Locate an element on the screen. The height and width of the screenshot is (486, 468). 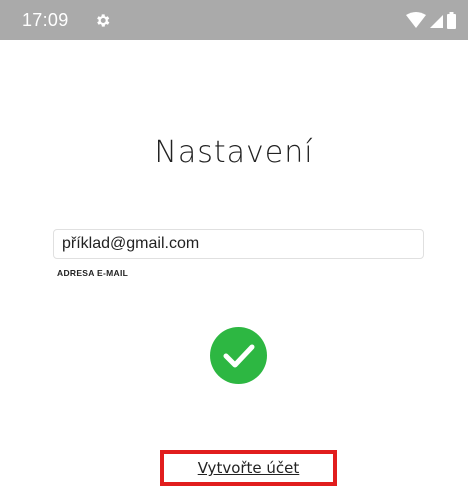
email-value: příklad@gmail.com is located at coordinates (131, 243).